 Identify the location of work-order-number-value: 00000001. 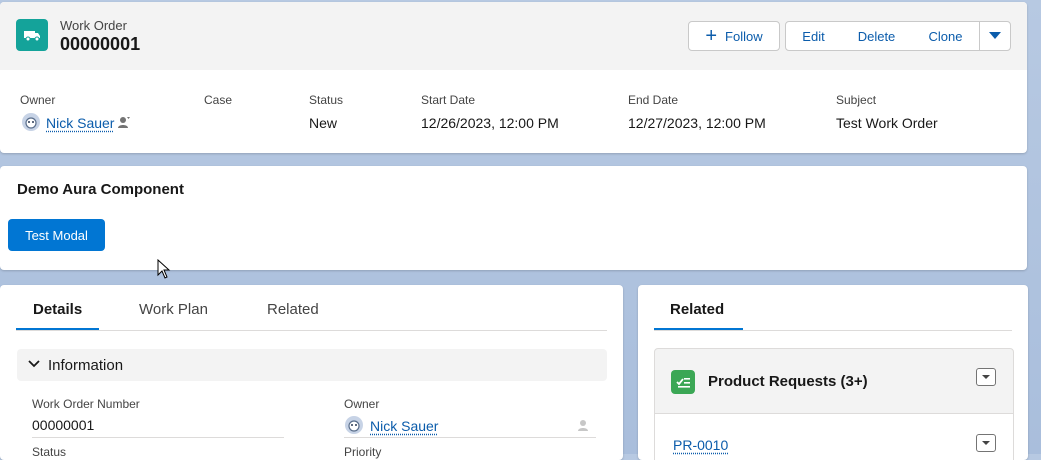
(63, 425).